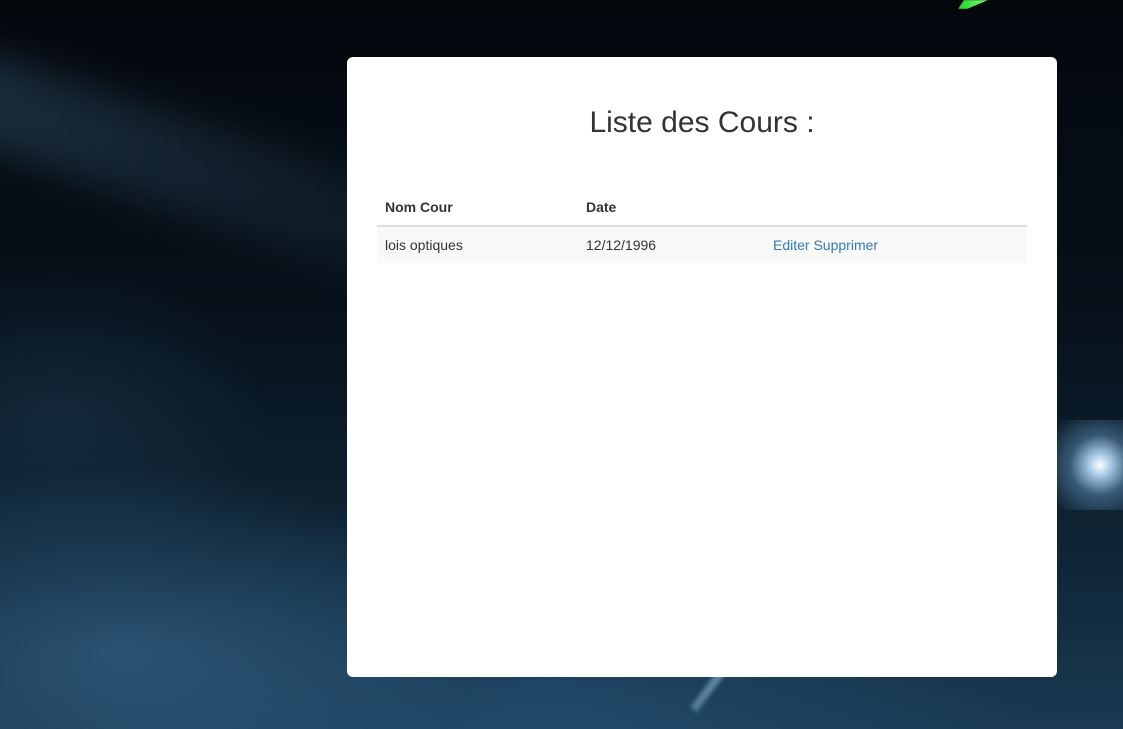 The width and height of the screenshot is (1123, 729). I want to click on column-header-actions, so click(896, 207).